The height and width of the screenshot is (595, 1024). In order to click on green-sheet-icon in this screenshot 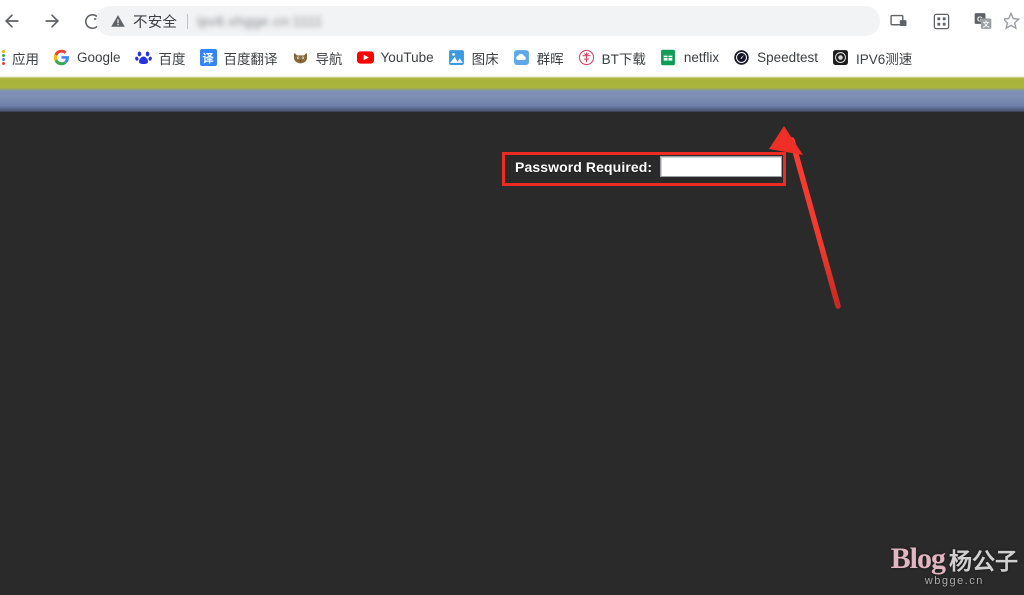, I will do `click(668, 57)`.